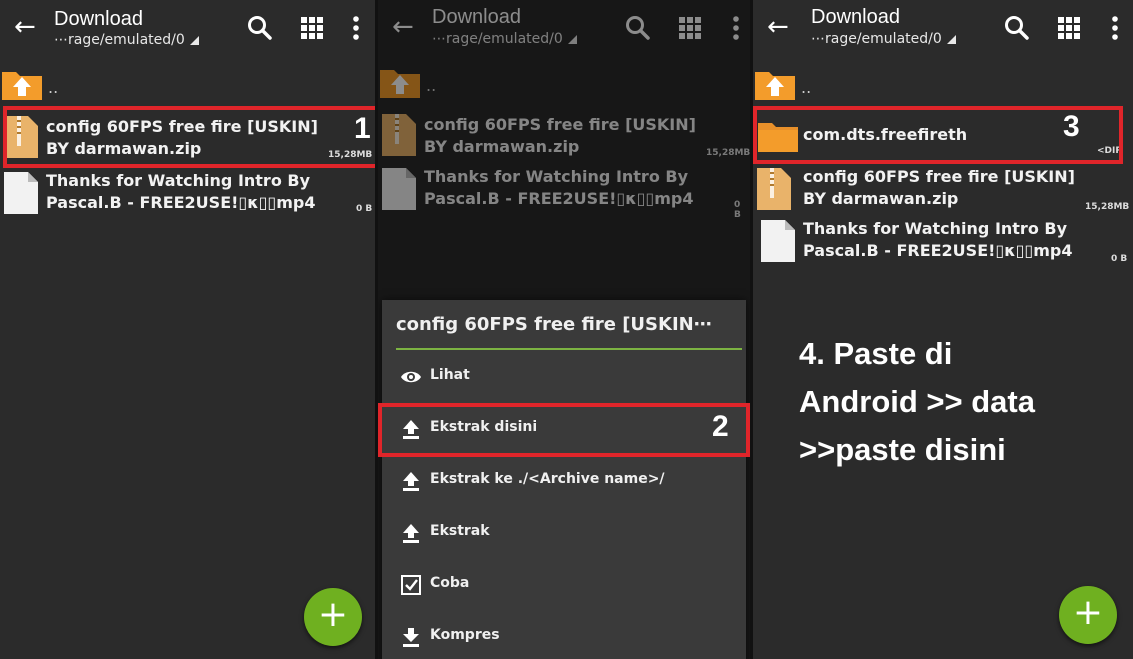 The height and width of the screenshot is (659, 1133). What do you see at coordinates (881, 198) in the screenshot?
I see `file-name-line2: BY darmawan.zip` at bounding box center [881, 198].